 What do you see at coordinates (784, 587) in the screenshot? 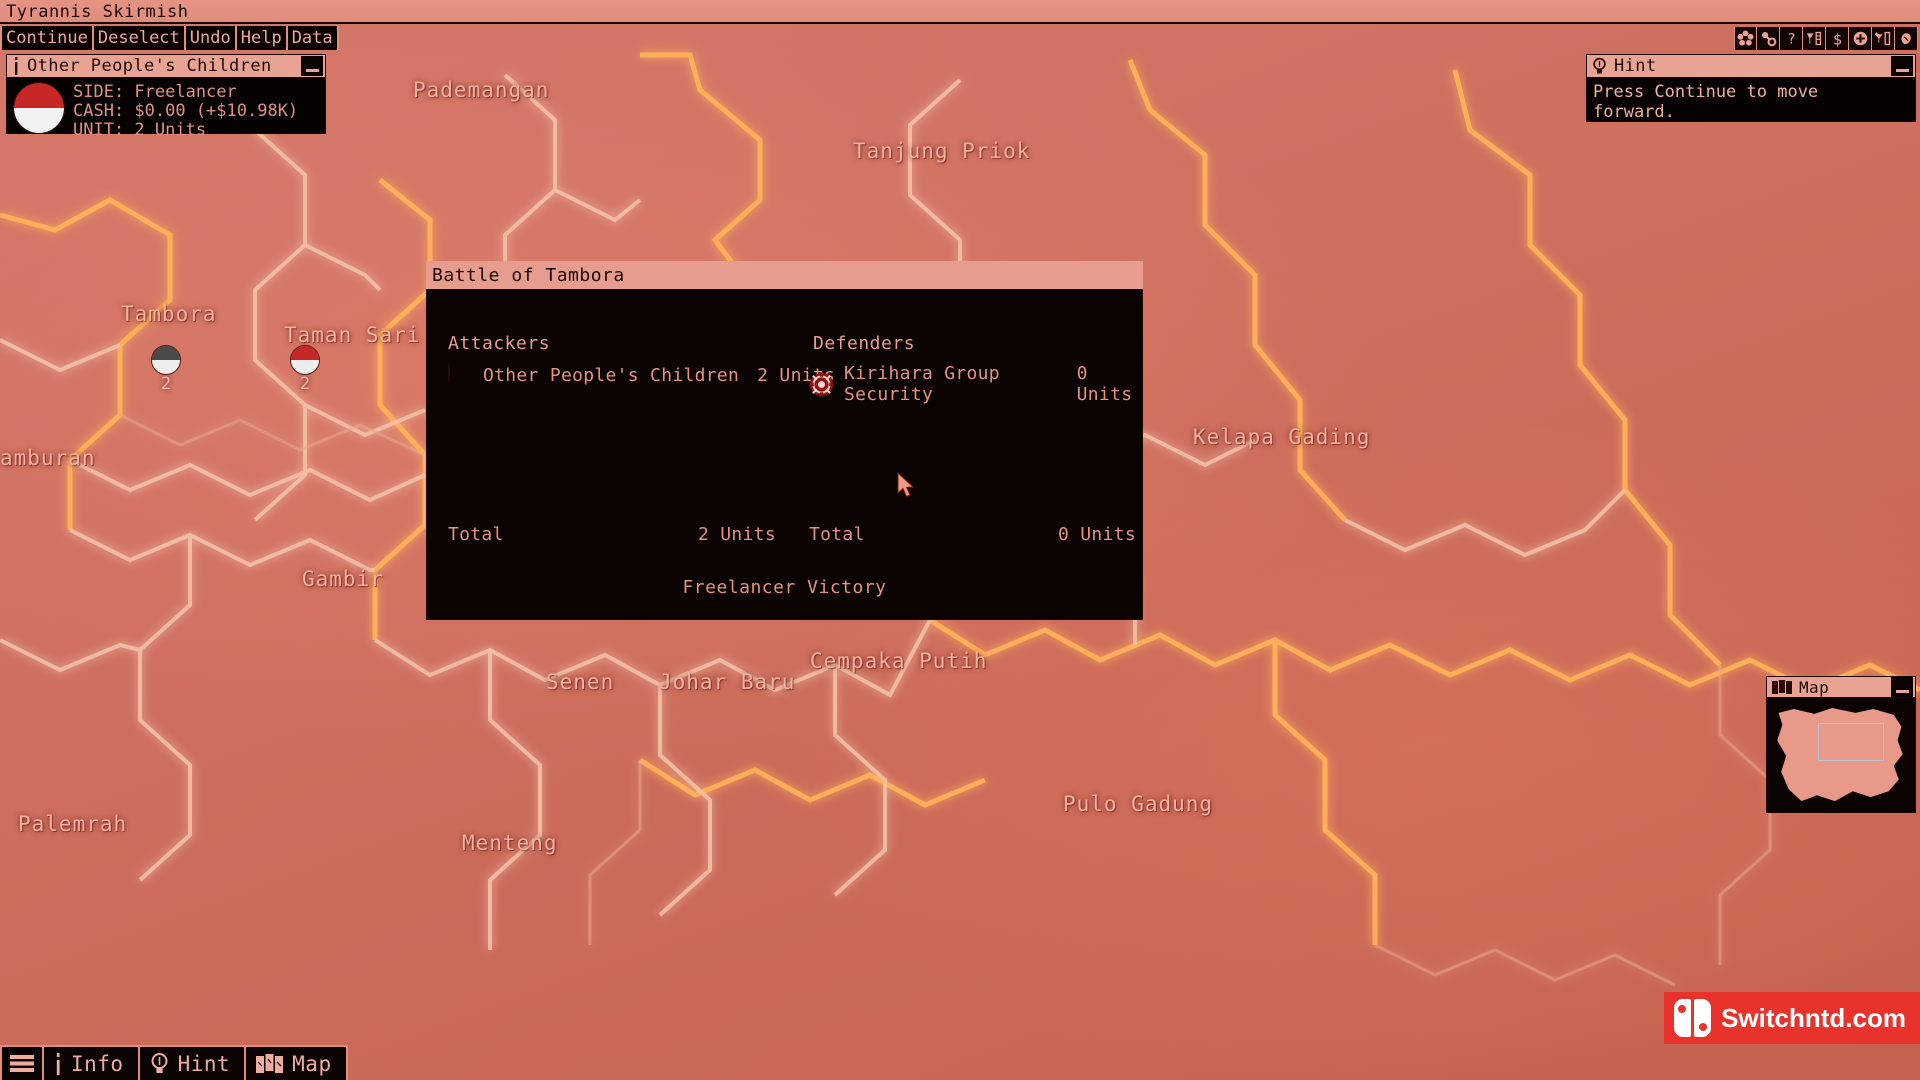
I see `battle-outcome-text: Freelancer Victory` at bounding box center [784, 587].